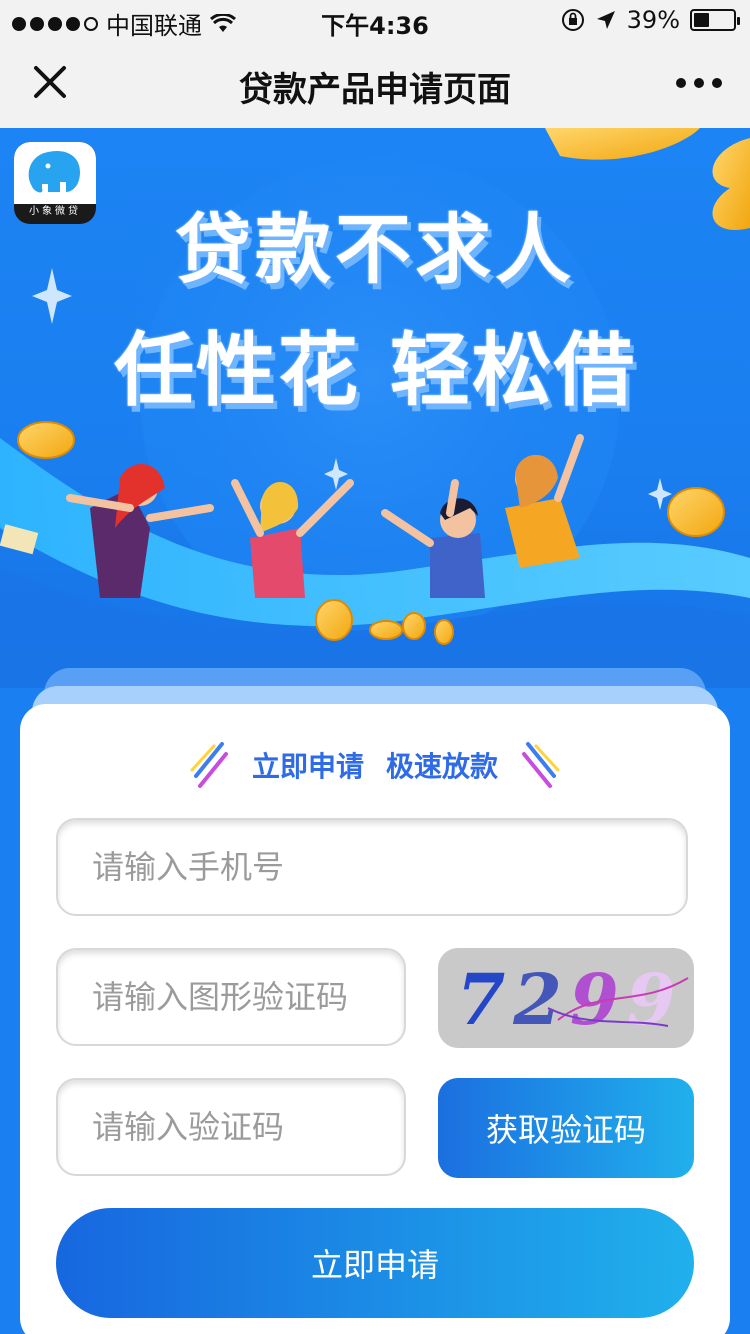  What do you see at coordinates (375, 20) in the screenshot?
I see `status-bar: 中国联通 下午4:36 39%` at bounding box center [375, 20].